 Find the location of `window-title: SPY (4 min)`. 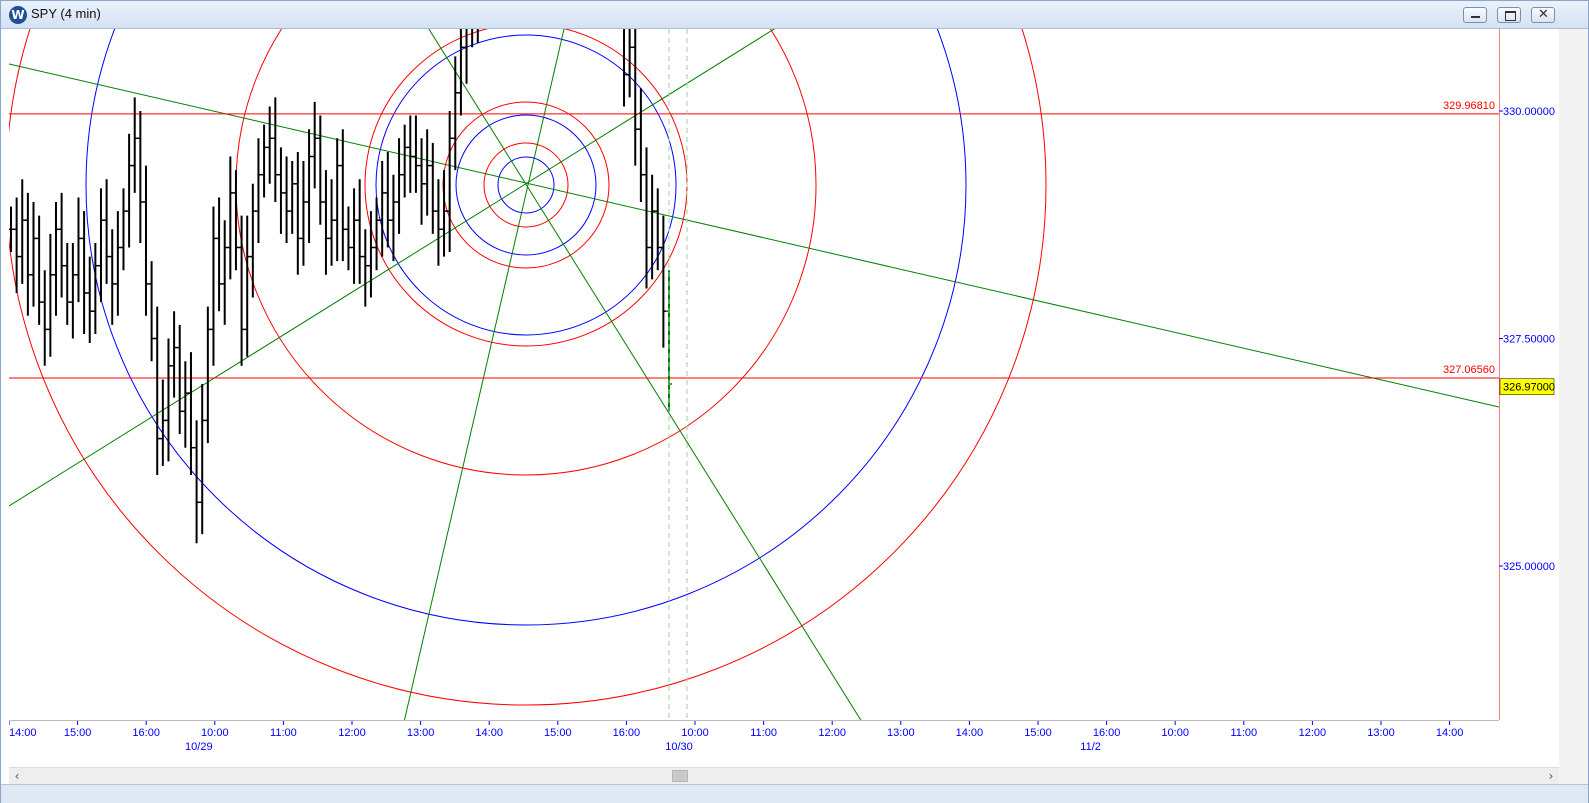

window-title: SPY (4 min) is located at coordinates (66, 13).